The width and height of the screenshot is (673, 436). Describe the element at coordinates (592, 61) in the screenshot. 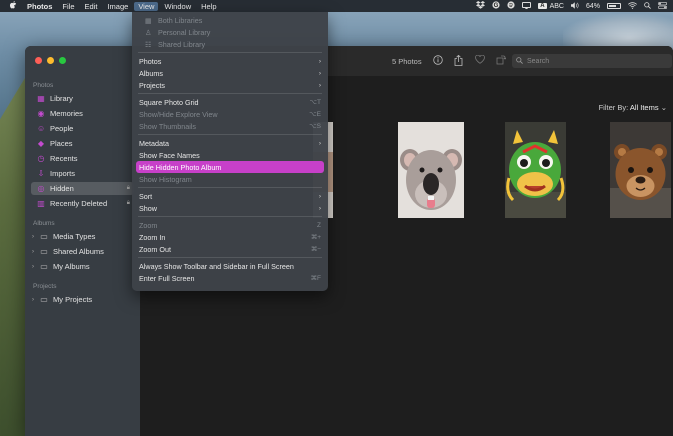

I see `search-input: Search` at that location.